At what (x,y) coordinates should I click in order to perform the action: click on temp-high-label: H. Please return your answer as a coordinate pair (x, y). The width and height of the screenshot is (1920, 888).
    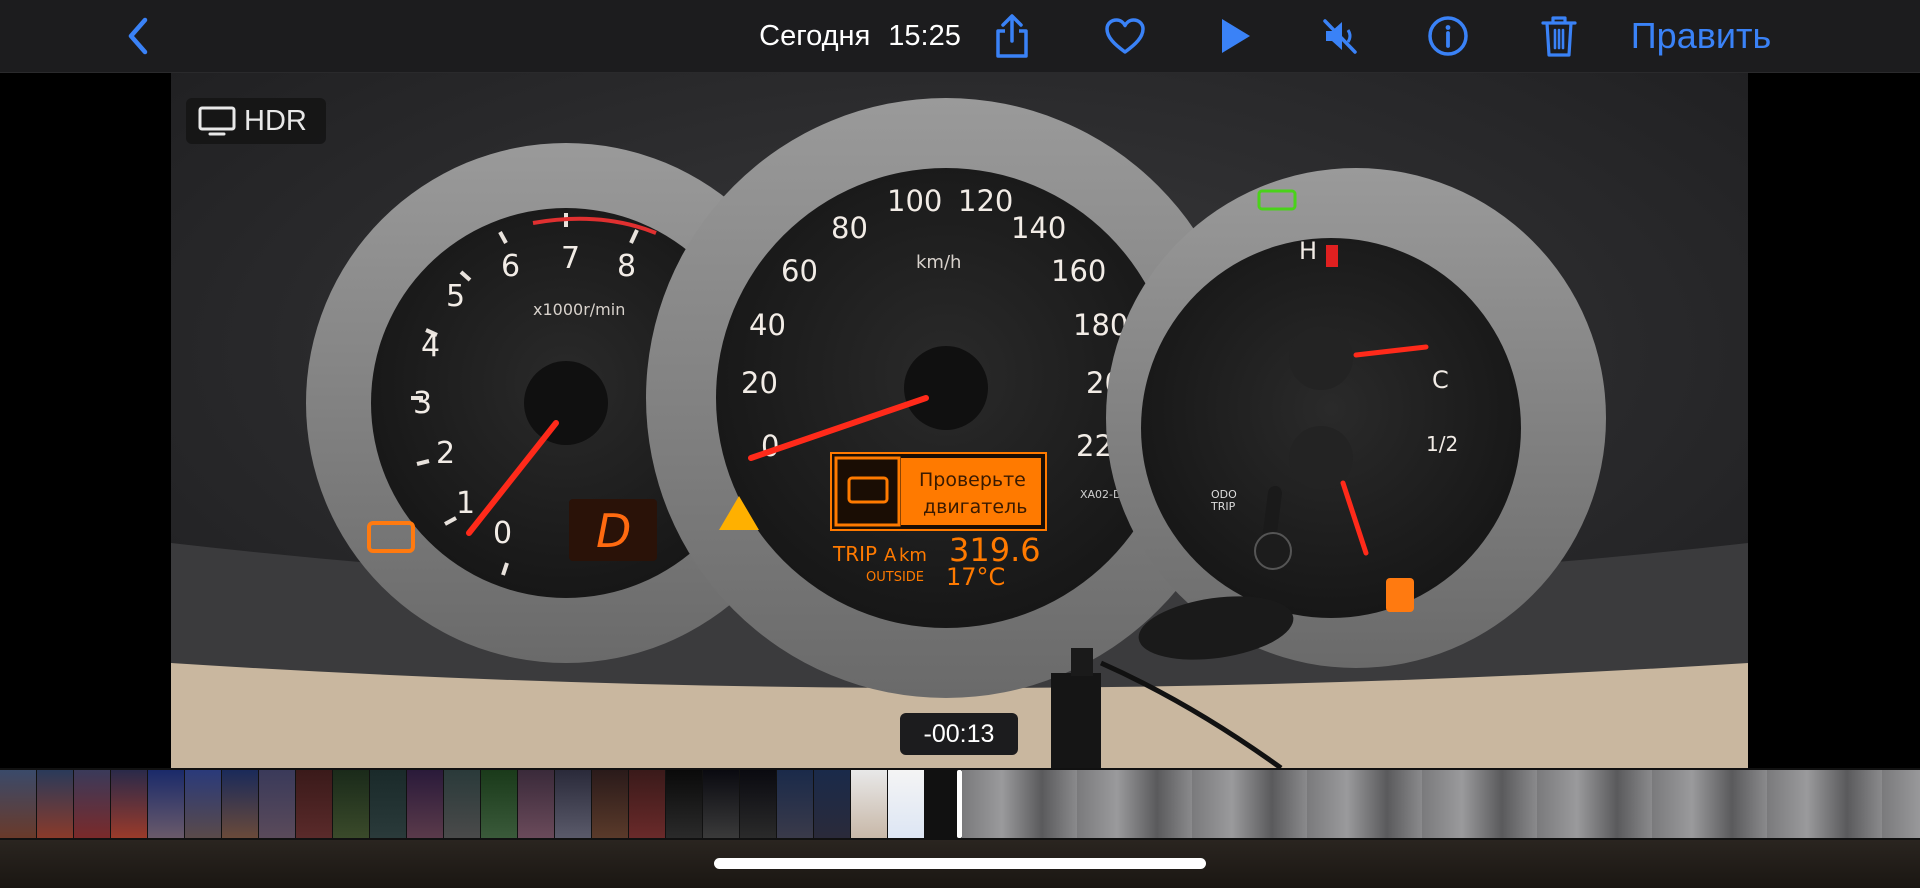
    Looking at the image, I should click on (1308, 251).